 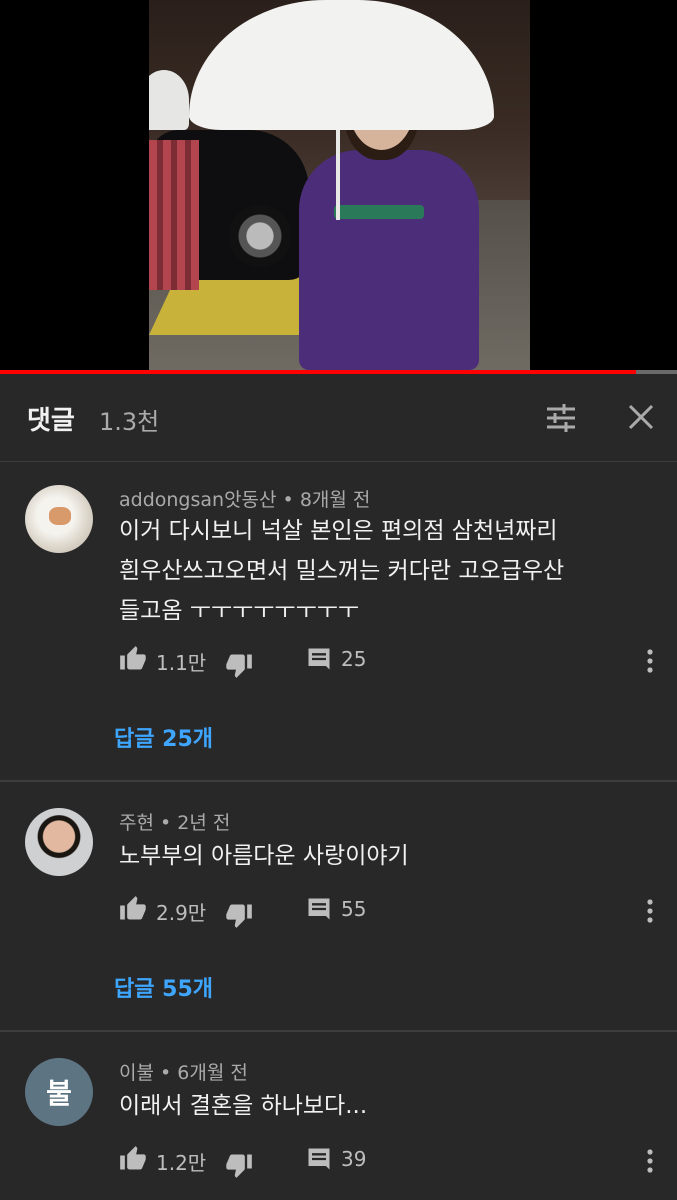 What do you see at coordinates (338, 531) in the screenshot?
I see `comment-line: 이거 다시보니 넉살 본인은 편의점 삼천년짜리` at bounding box center [338, 531].